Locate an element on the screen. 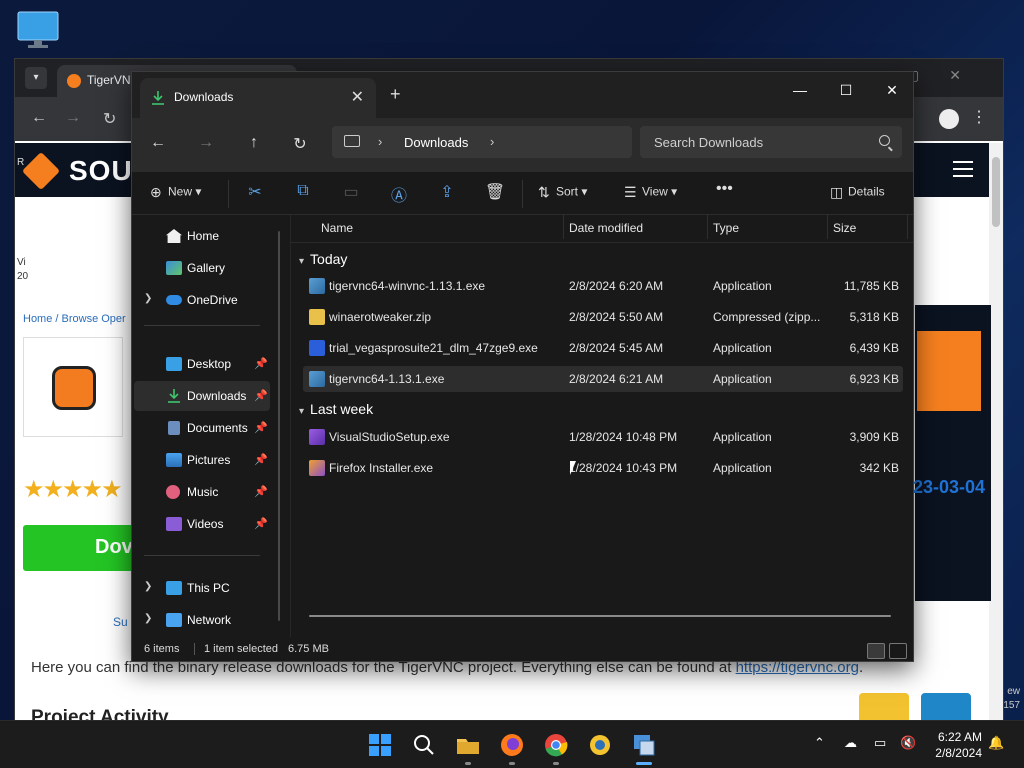  rename-icon: Ⓐ is located at coordinates (399, 193).